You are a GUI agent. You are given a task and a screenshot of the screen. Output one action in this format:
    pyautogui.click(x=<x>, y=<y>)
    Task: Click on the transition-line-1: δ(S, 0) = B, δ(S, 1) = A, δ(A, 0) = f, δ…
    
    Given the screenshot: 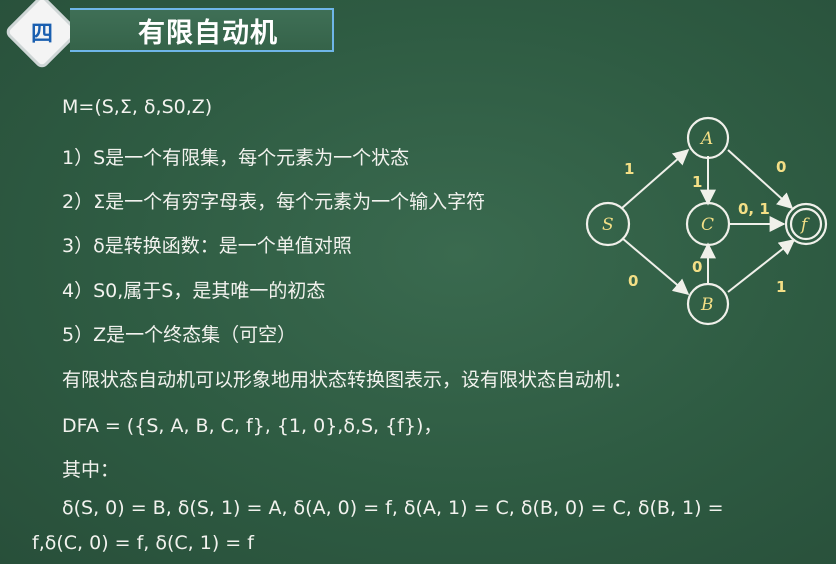 What is the action you would take?
    pyautogui.click(x=393, y=508)
    